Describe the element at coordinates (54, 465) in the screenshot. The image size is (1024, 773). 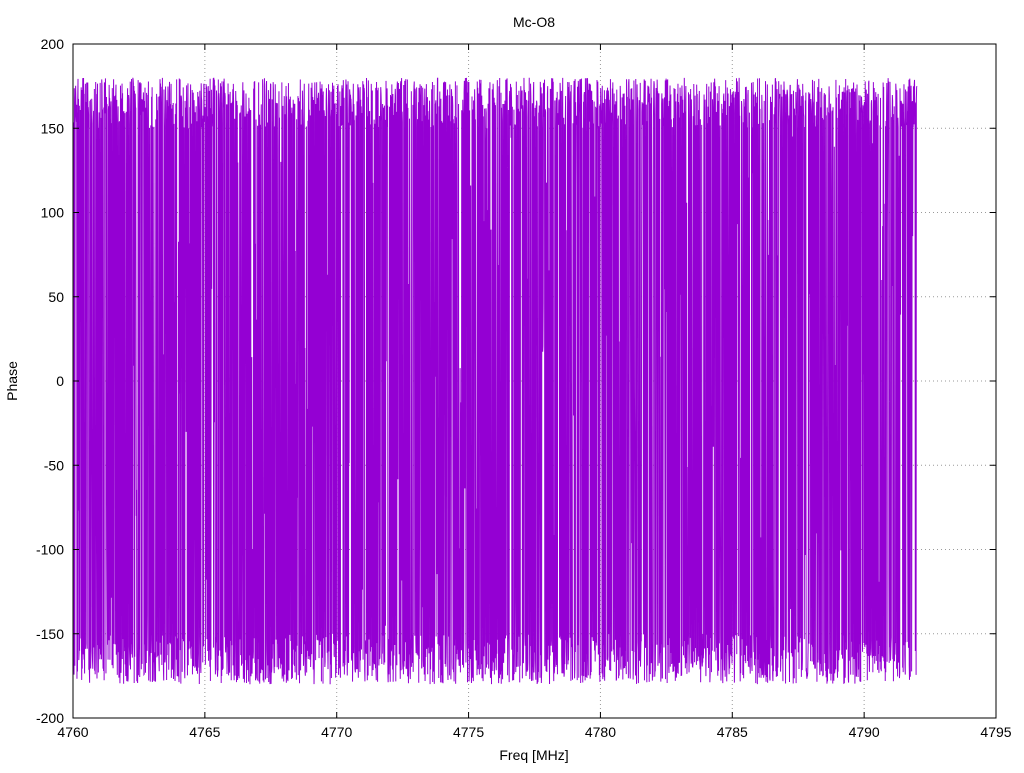
I see `y-tick-label: -50` at that location.